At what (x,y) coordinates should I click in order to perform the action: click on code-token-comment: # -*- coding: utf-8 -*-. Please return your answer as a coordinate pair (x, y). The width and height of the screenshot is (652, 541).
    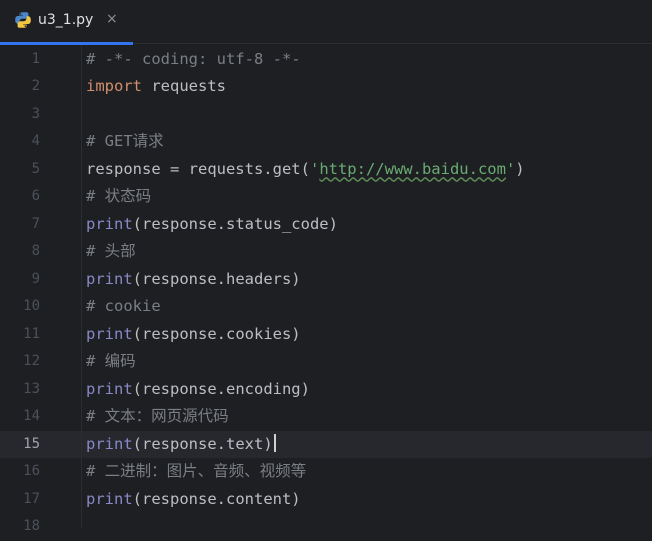
    Looking at the image, I should click on (193, 58).